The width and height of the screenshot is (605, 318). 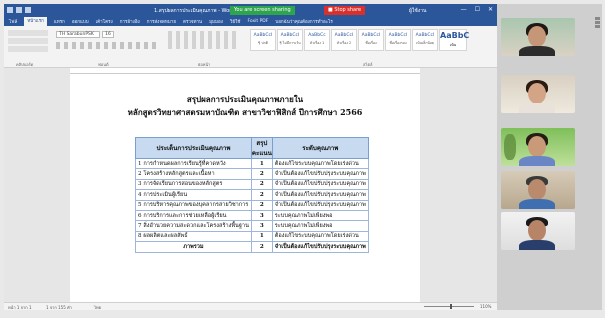 I want to click on quick-access-toolbar, so click(x=25, y=10).